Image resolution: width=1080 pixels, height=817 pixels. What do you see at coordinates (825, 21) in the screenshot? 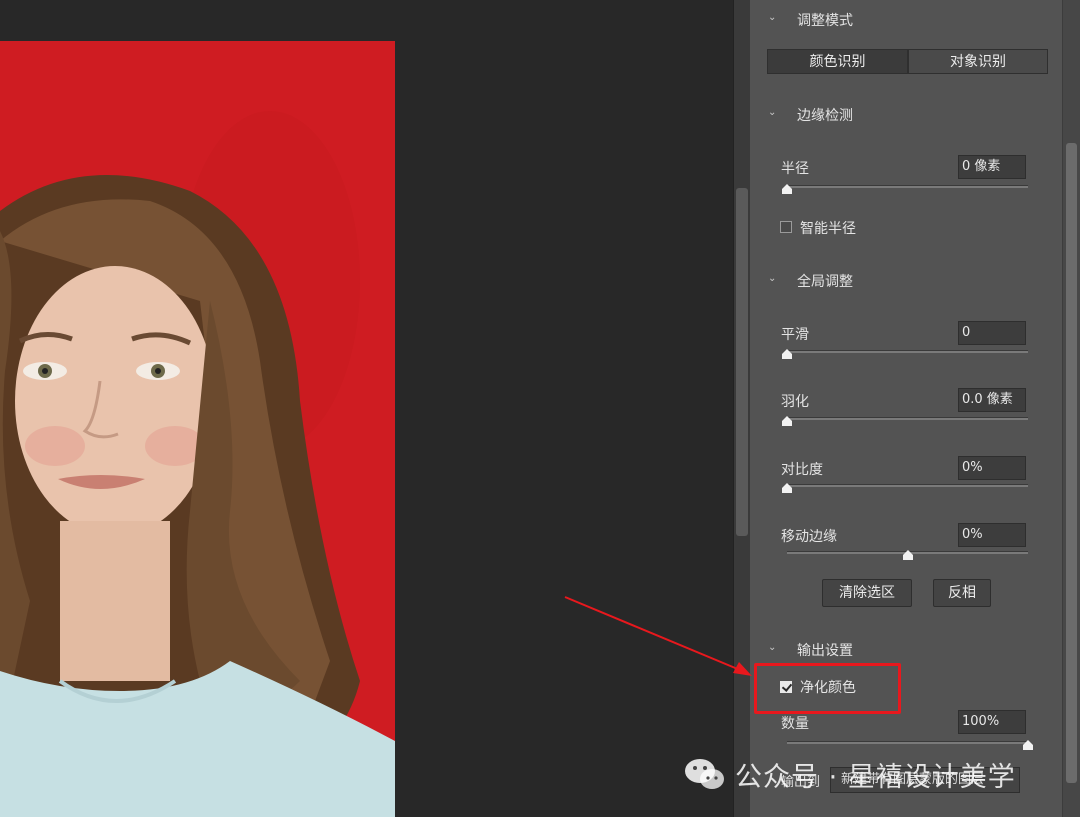
I see `section-title-mode: 调整模式` at bounding box center [825, 21].